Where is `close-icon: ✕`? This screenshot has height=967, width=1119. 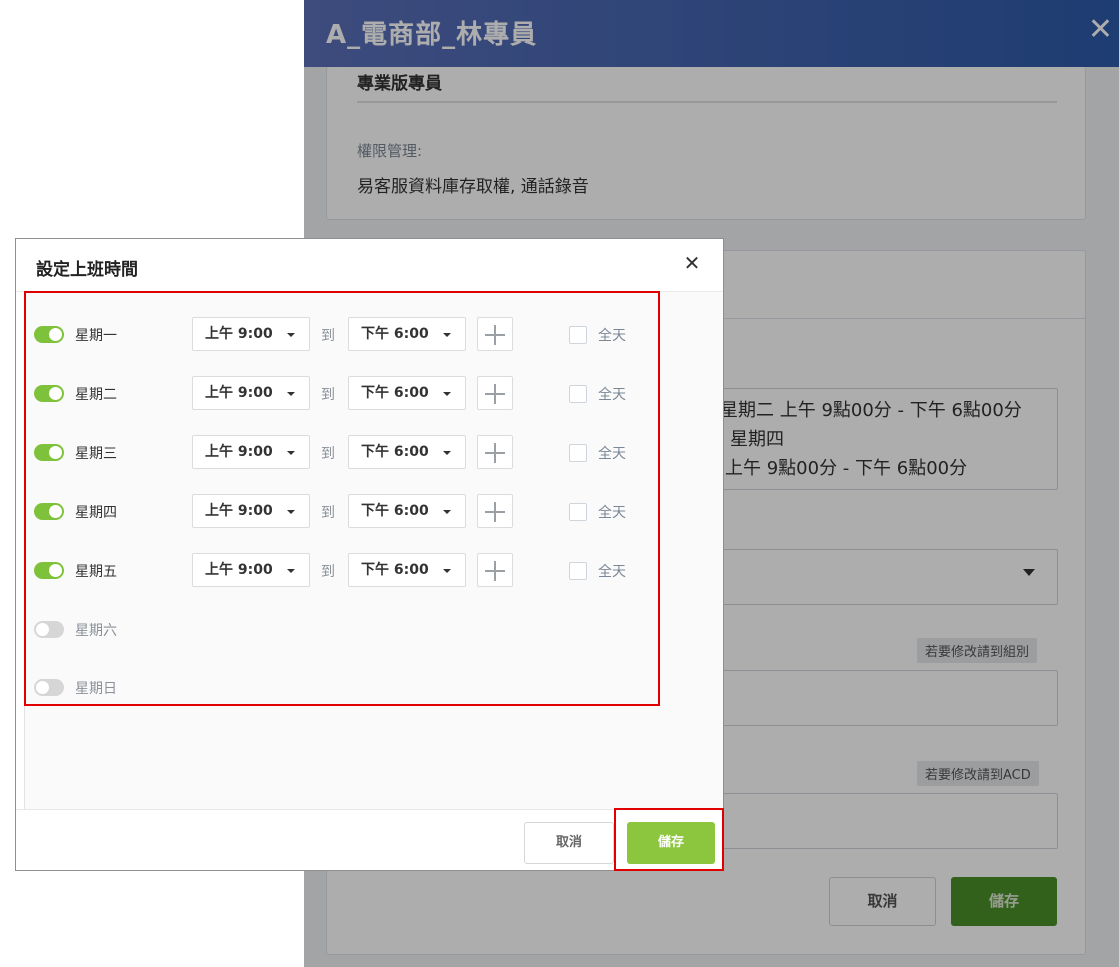
close-icon: ✕ is located at coordinates (692, 263).